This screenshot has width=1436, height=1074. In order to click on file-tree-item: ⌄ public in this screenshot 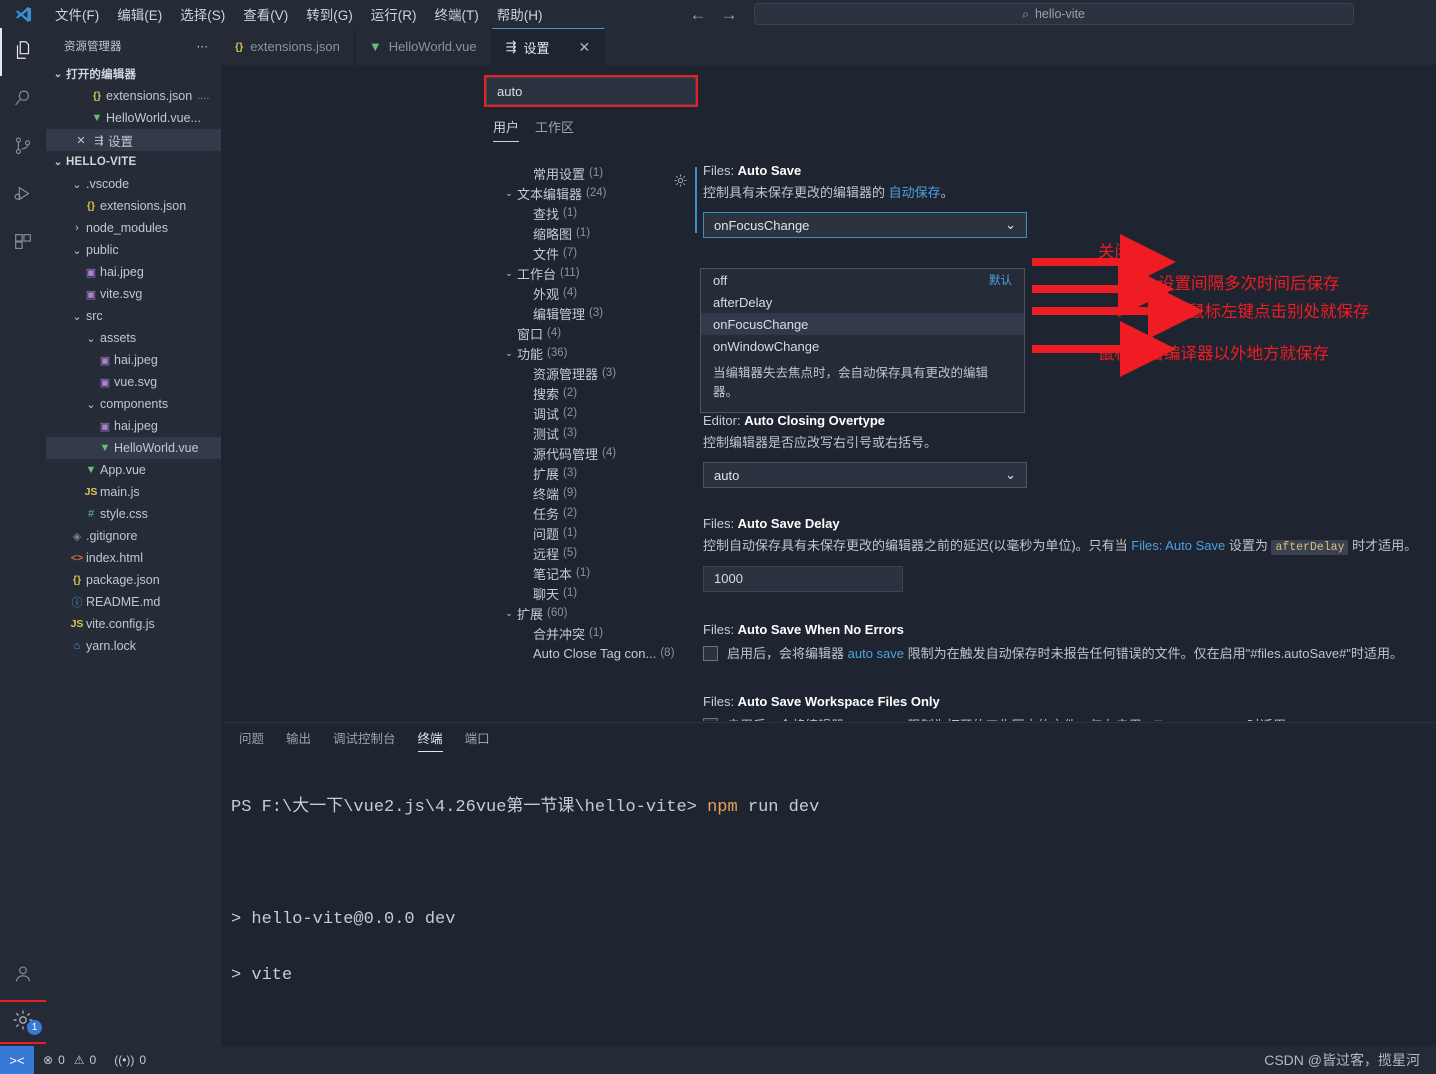, I will do `click(133, 250)`.